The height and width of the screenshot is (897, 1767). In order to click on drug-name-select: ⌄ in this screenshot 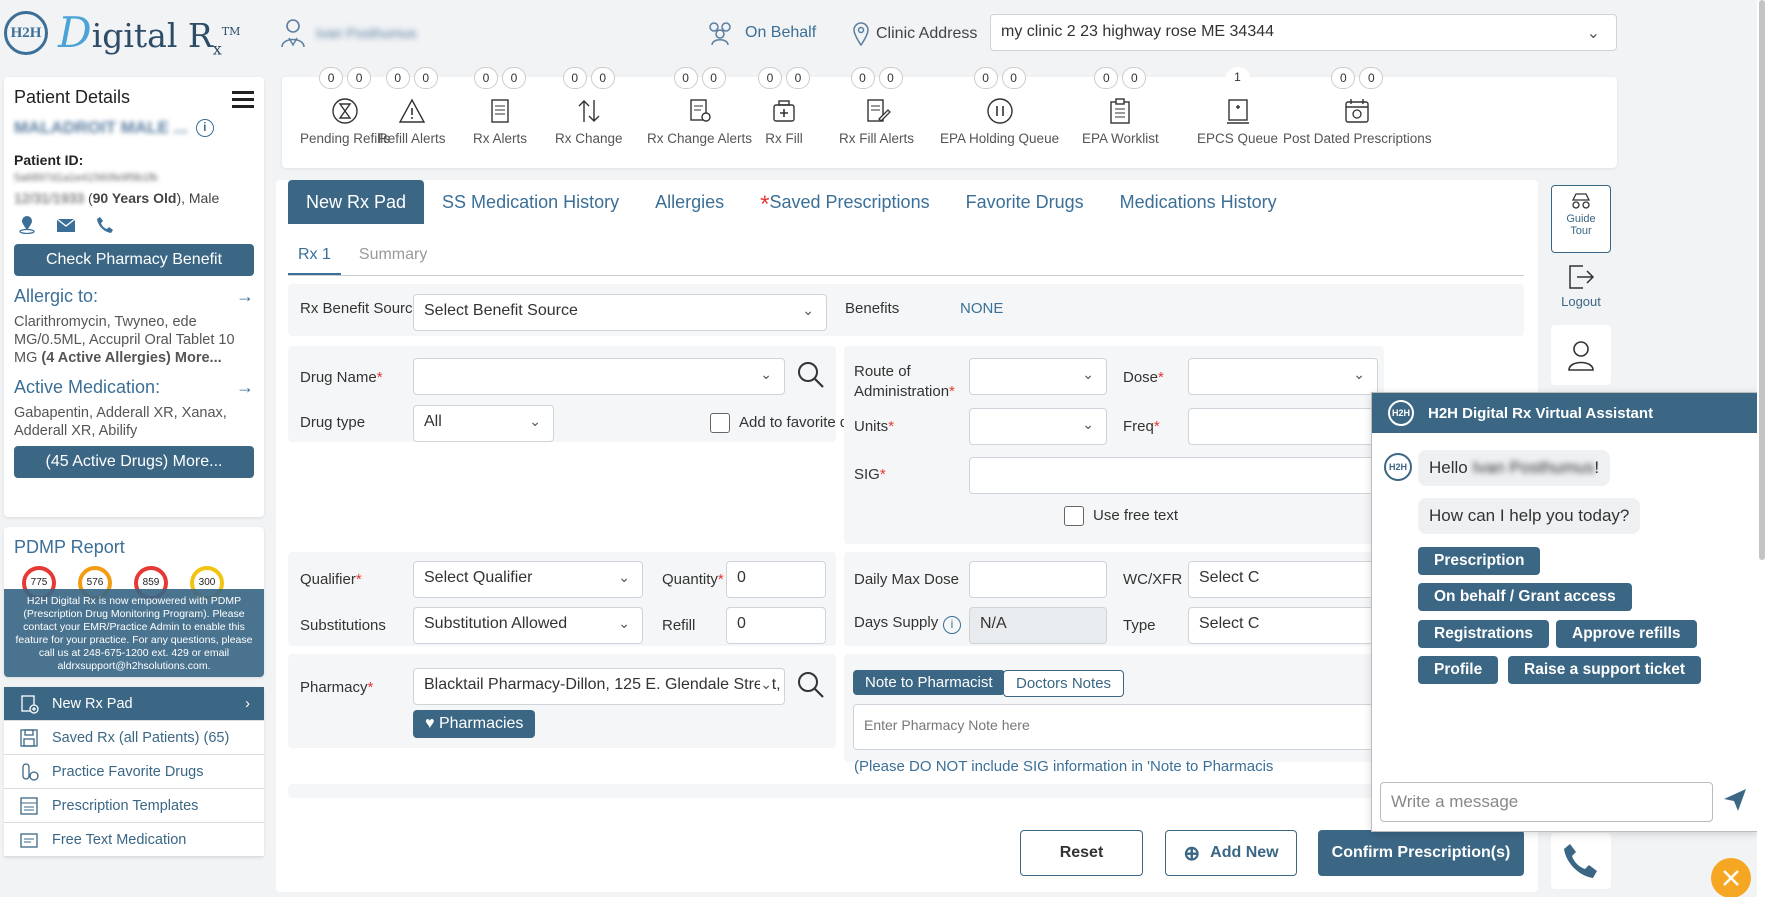, I will do `click(599, 376)`.